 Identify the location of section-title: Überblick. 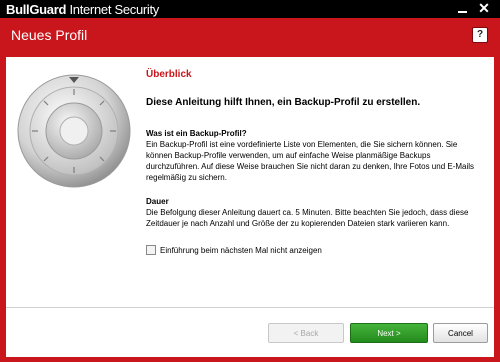
(169, 74).